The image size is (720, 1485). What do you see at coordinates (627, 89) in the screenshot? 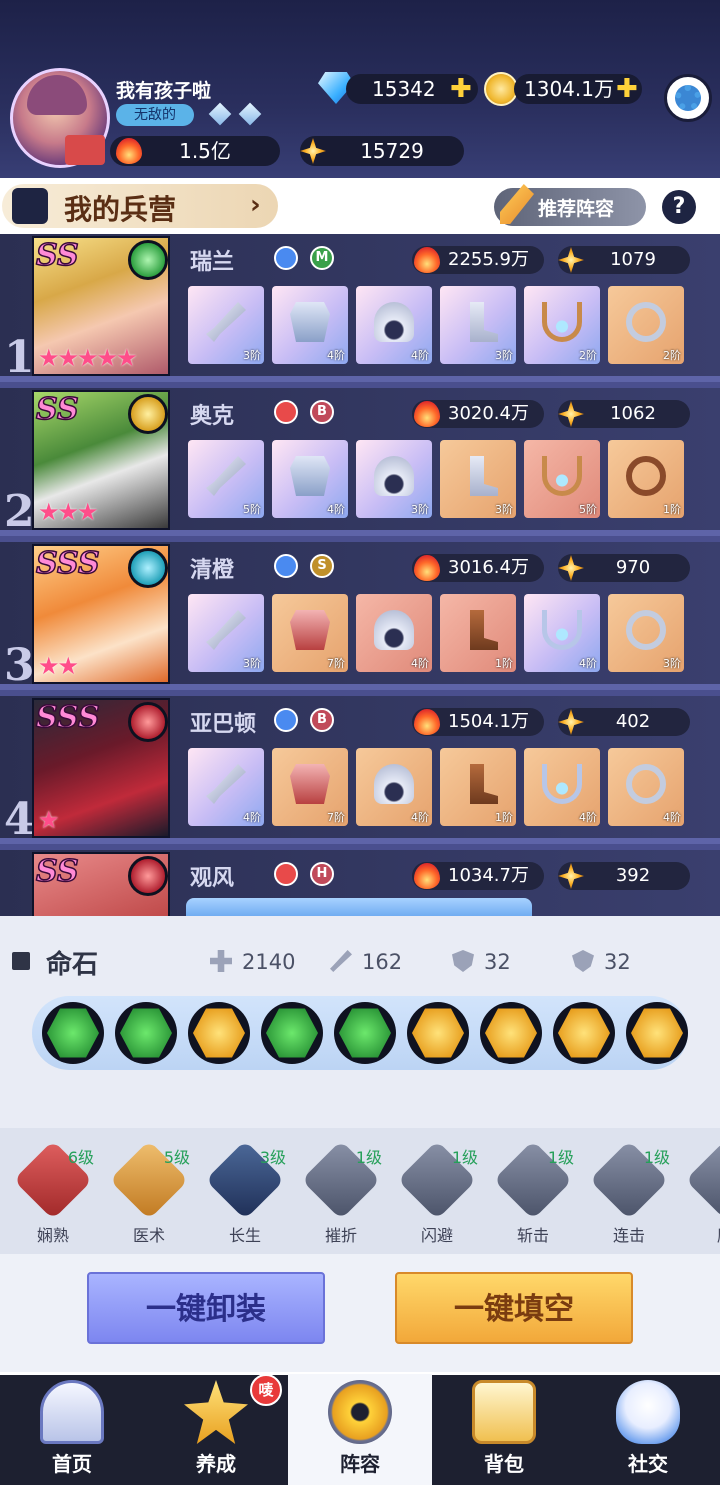
I see `add-gold-button: ✚` at bounding box center [627, 89].